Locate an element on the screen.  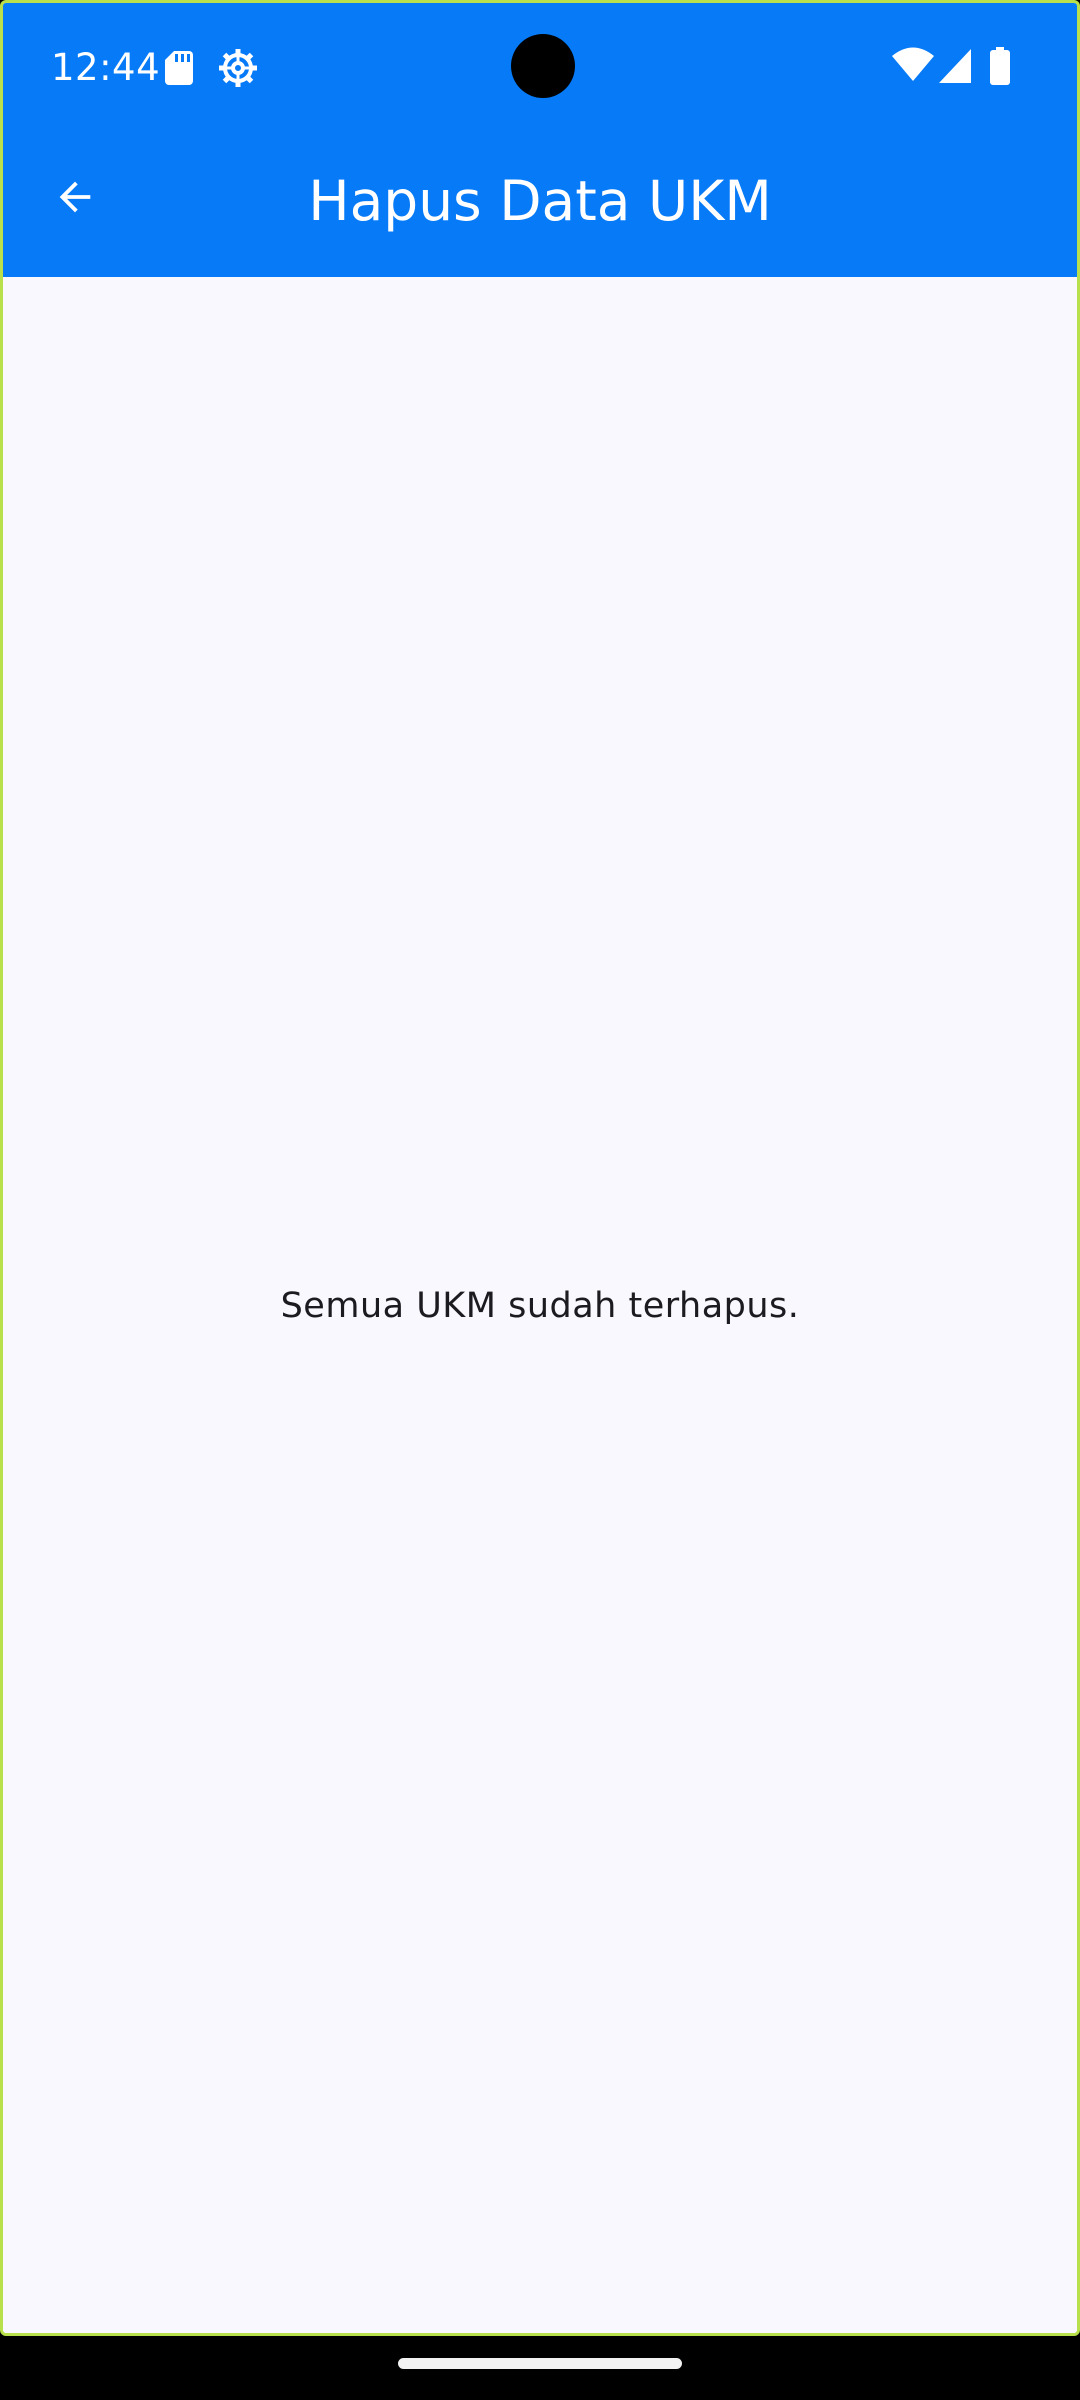
sd-card-icon is located at coordinates (179, 68).